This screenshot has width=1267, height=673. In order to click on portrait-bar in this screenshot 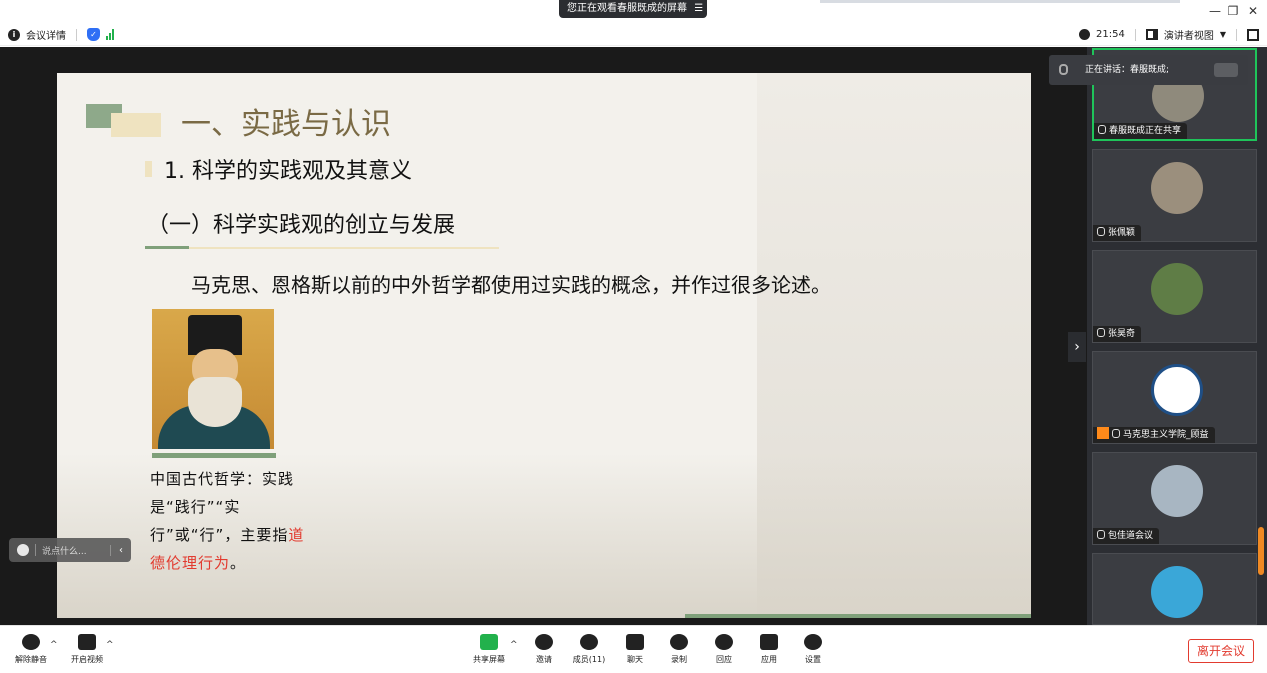, I will do `click(214, 455)`.